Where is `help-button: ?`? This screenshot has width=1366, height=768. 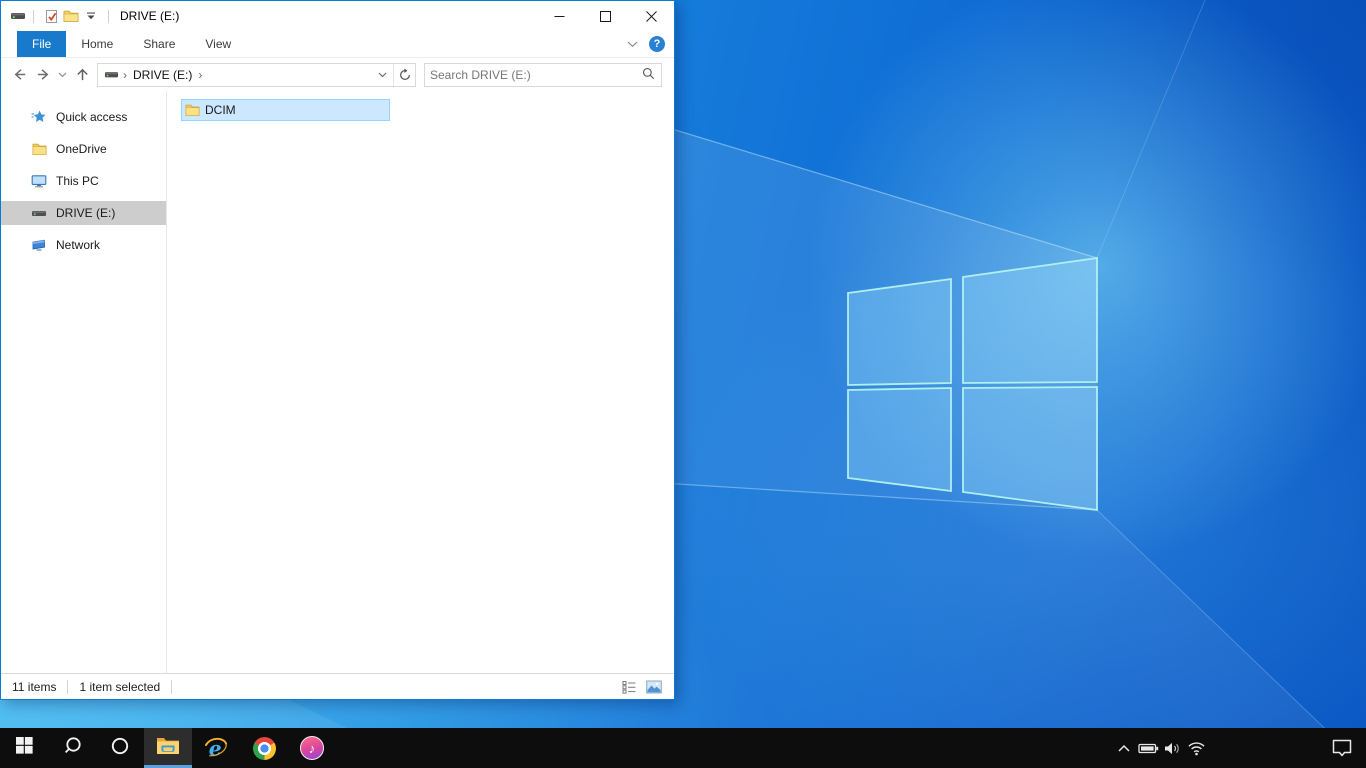 help-button: ? is located at coordinates (657, 44).